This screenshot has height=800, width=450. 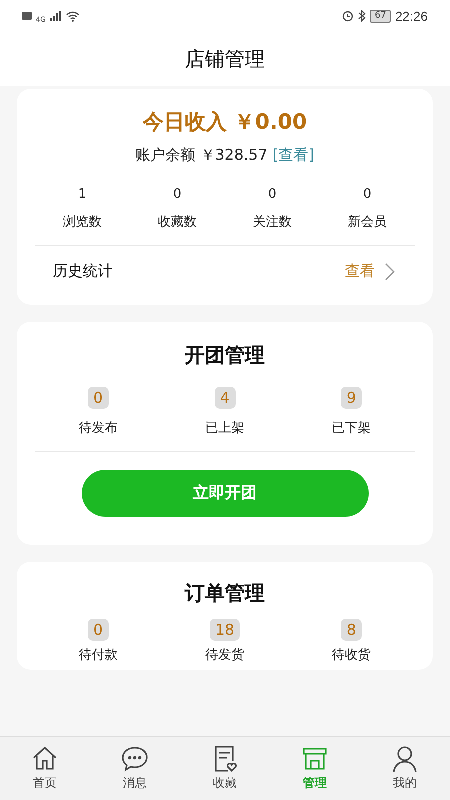 I want to click on count-item: 0 待付款, so click(x=98, y=641).